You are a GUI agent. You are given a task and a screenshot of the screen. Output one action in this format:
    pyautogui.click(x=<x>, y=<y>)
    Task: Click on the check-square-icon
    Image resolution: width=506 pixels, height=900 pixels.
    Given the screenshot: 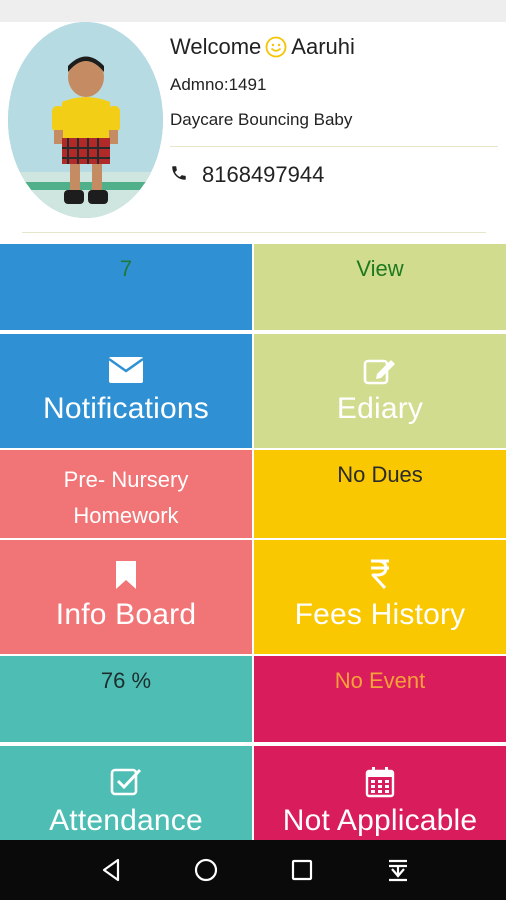 What is the action you would take?
    pyautogui.click(x=126, y=783)
    